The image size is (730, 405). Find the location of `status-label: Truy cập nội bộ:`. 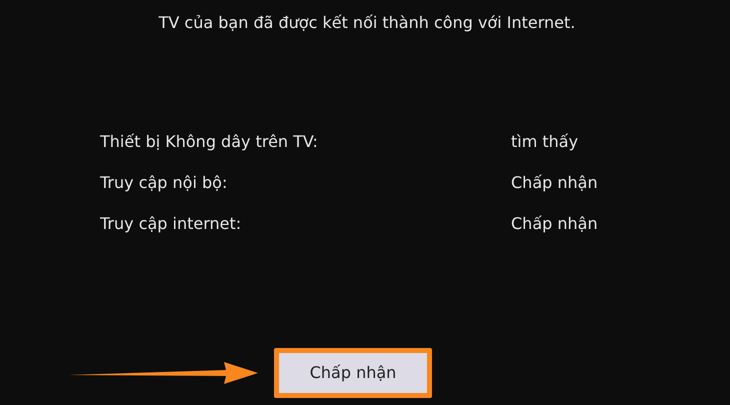

status-label: Truy cập nội bộ: is located at coordinates (164, 183).